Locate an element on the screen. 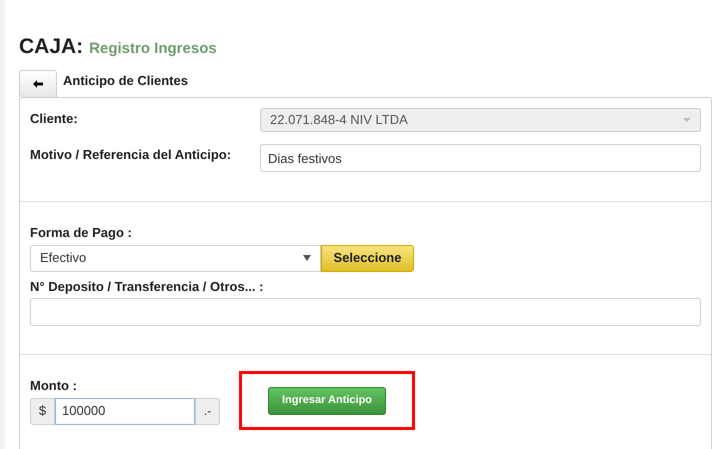 This screenshot has height=449, width=715. suffix-addon: .- is located at coordinates (207, 411).